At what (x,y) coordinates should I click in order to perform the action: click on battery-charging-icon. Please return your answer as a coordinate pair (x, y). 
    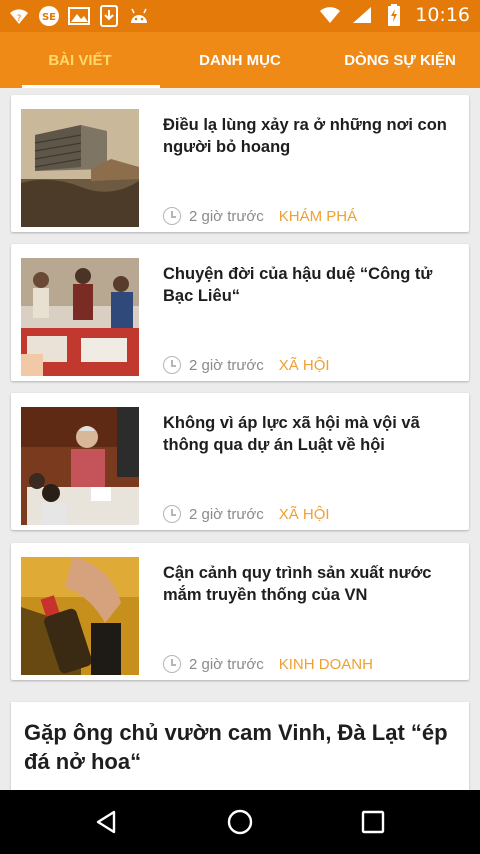
    Looking at the image, I should click on (394, 15).